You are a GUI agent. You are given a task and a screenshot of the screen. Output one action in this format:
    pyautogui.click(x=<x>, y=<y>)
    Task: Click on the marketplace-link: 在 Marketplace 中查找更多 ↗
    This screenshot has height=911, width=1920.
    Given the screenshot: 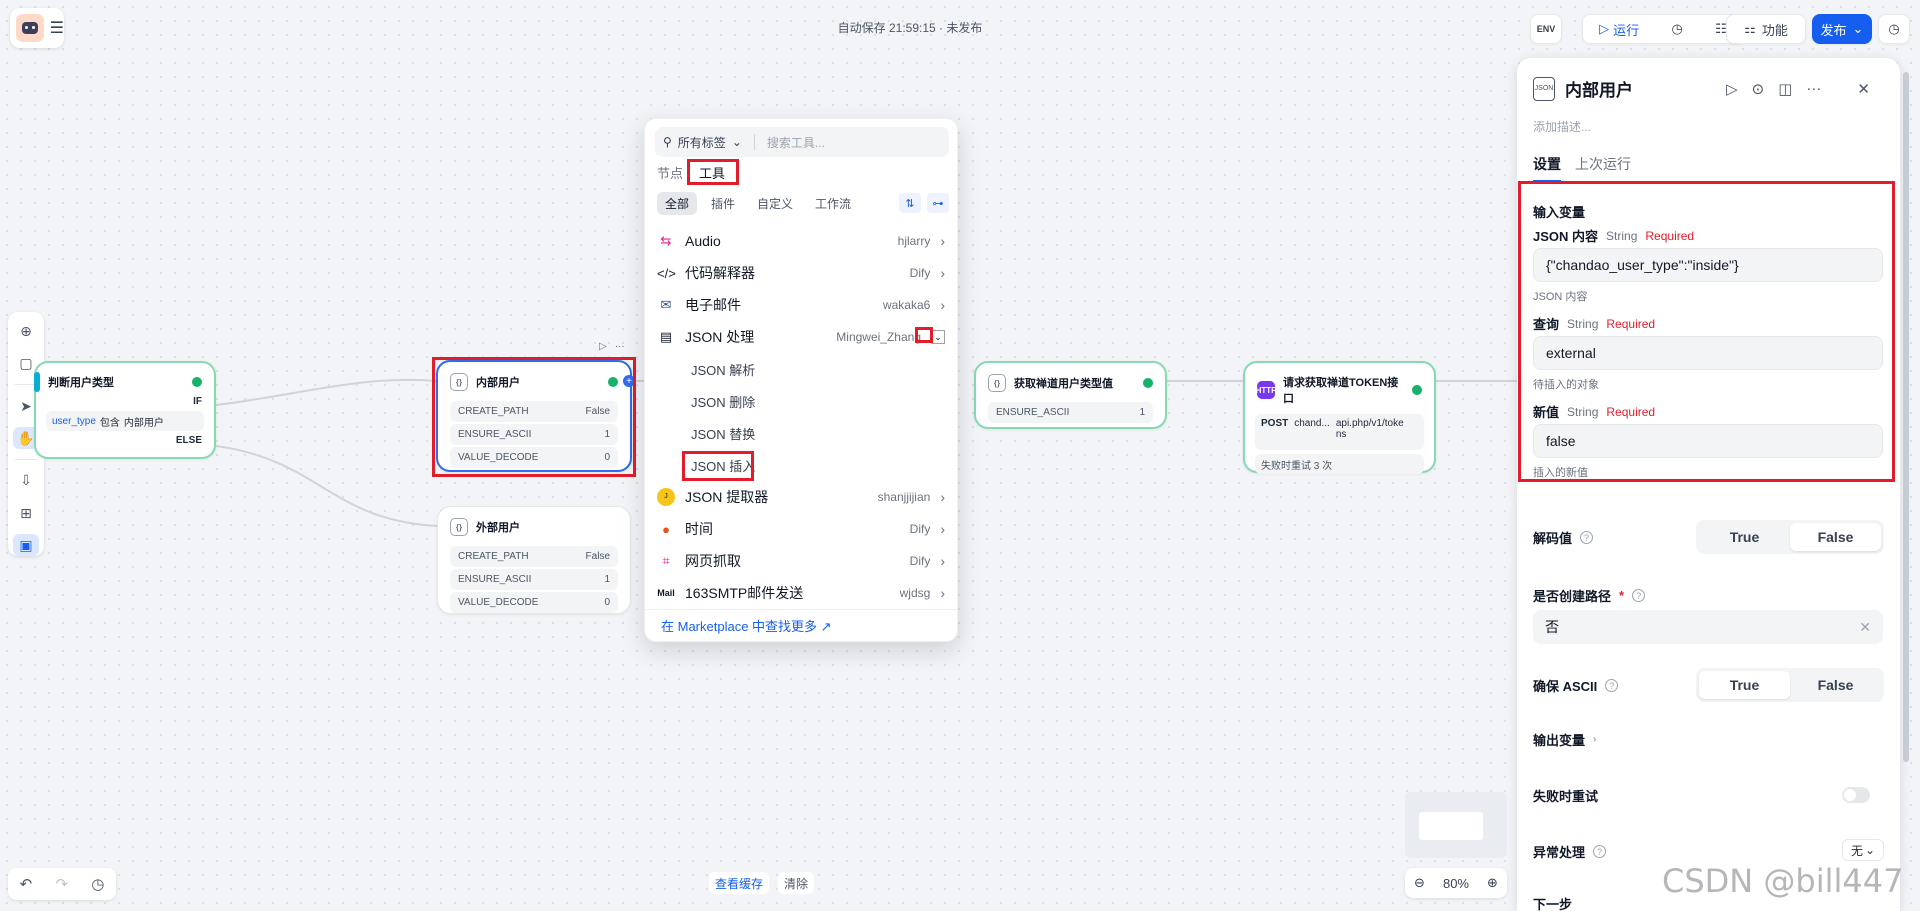 What is the action you would take?
    pyautogui.click(x=801, y=625)
    